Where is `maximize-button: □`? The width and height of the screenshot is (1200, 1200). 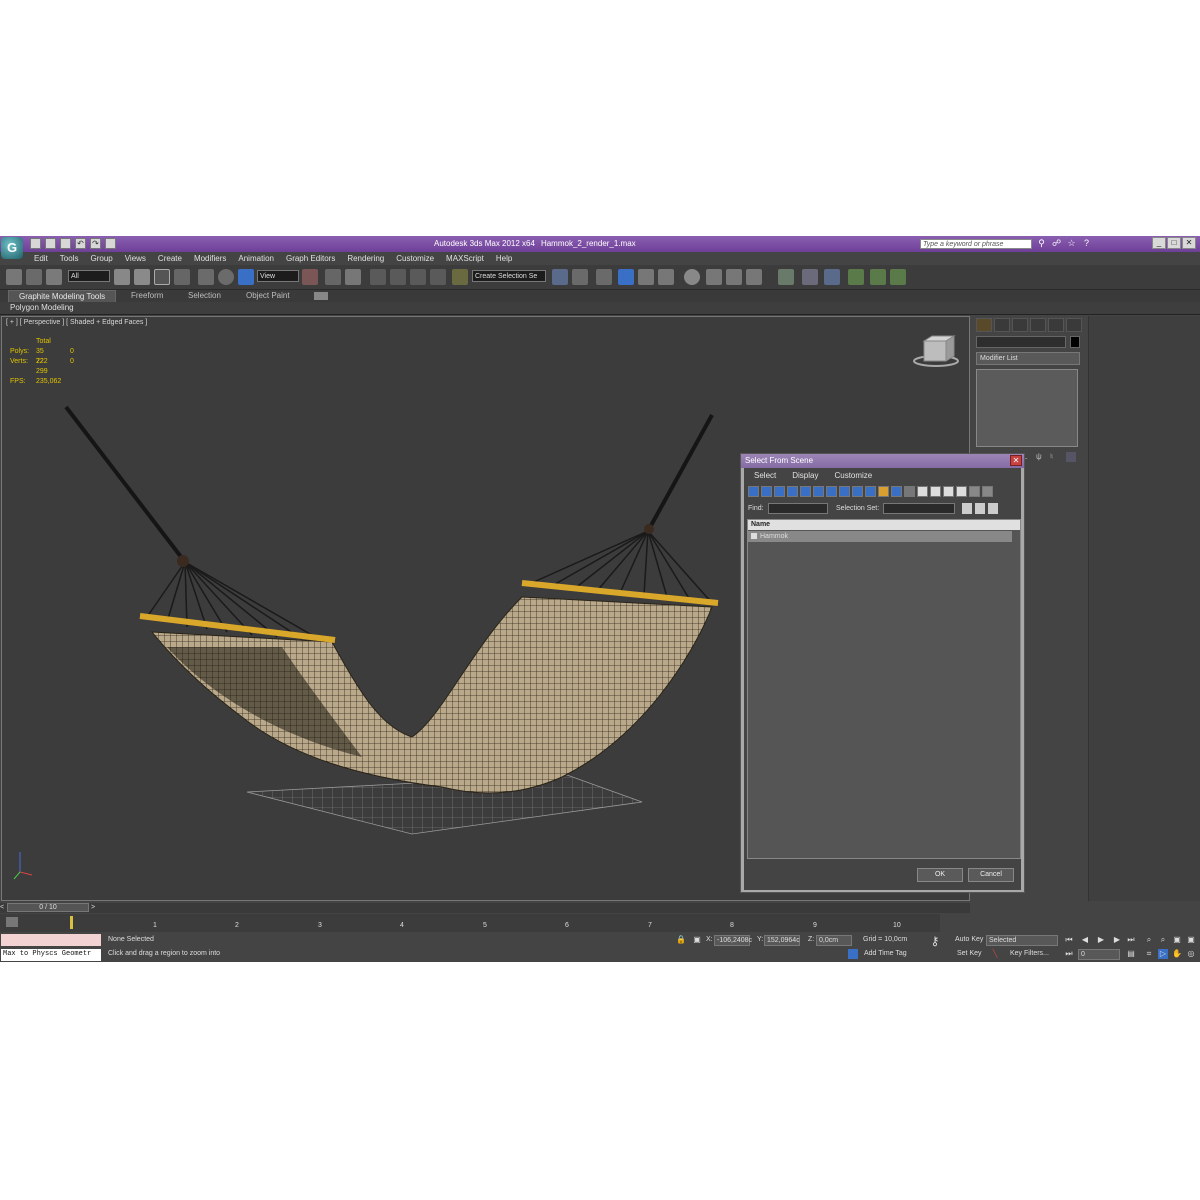 maximize-button: □ is located at coordinates (1174, 243).